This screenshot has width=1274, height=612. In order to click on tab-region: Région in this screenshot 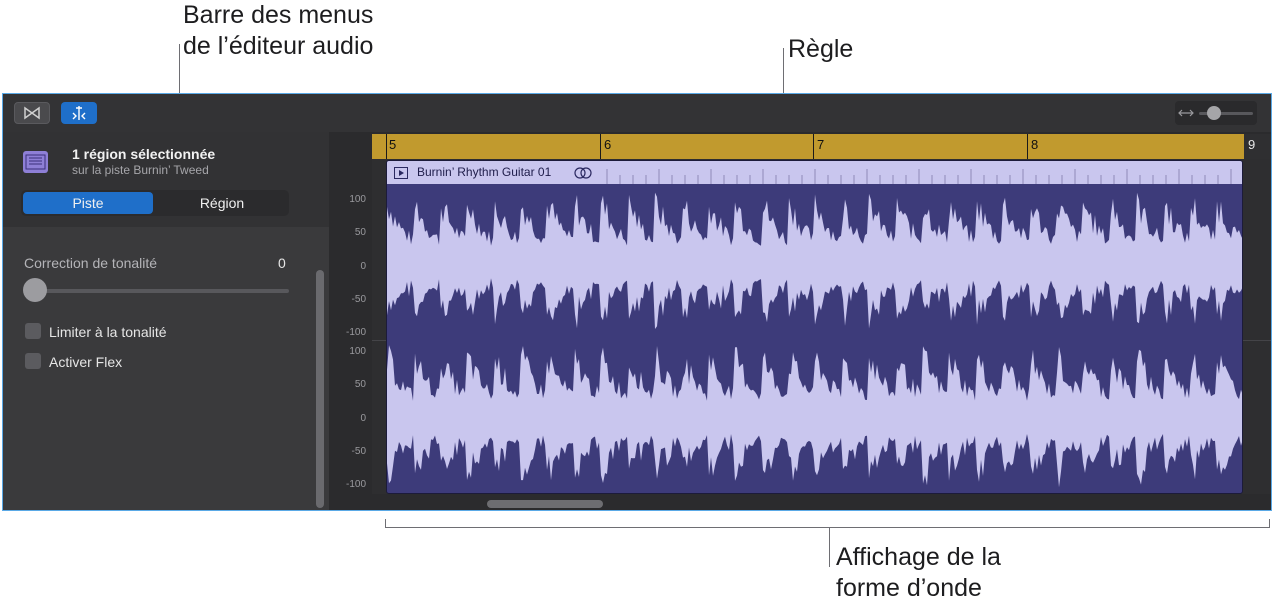, I will do `click(222, 203)`.